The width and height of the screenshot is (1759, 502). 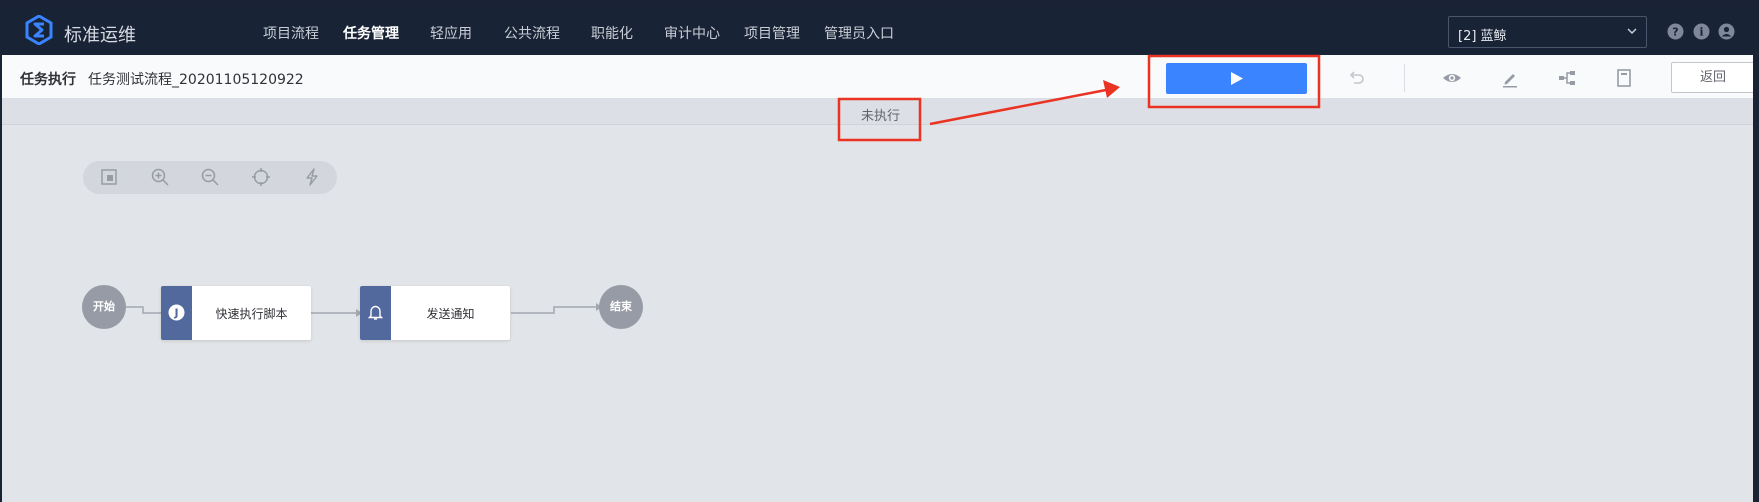 I want to click on page-title: 任务执行, so click(x=48, y=80).